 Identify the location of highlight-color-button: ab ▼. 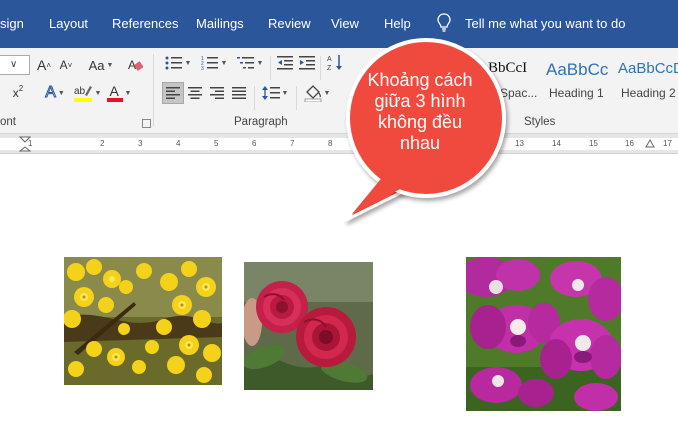
(87, 93).